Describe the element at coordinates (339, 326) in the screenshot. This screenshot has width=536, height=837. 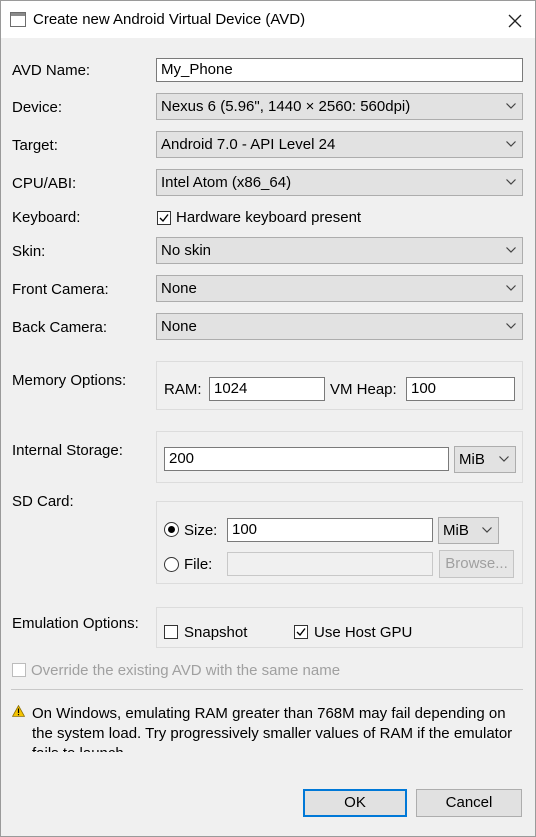
I see `back-camera-select: None` at that location.